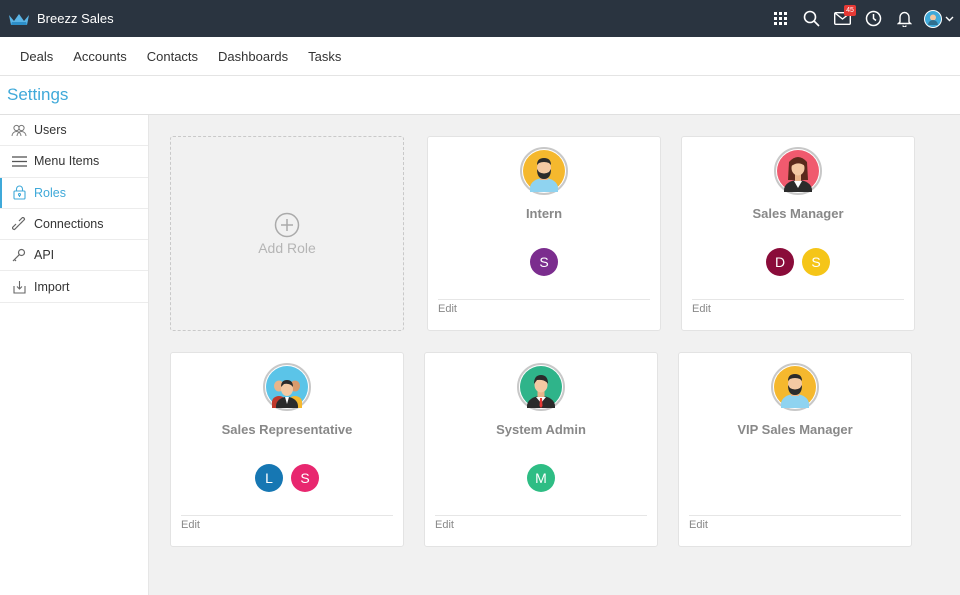  Describe the element at coordinates (19, 224) in the screenshot. I see `link-icon` at that location.